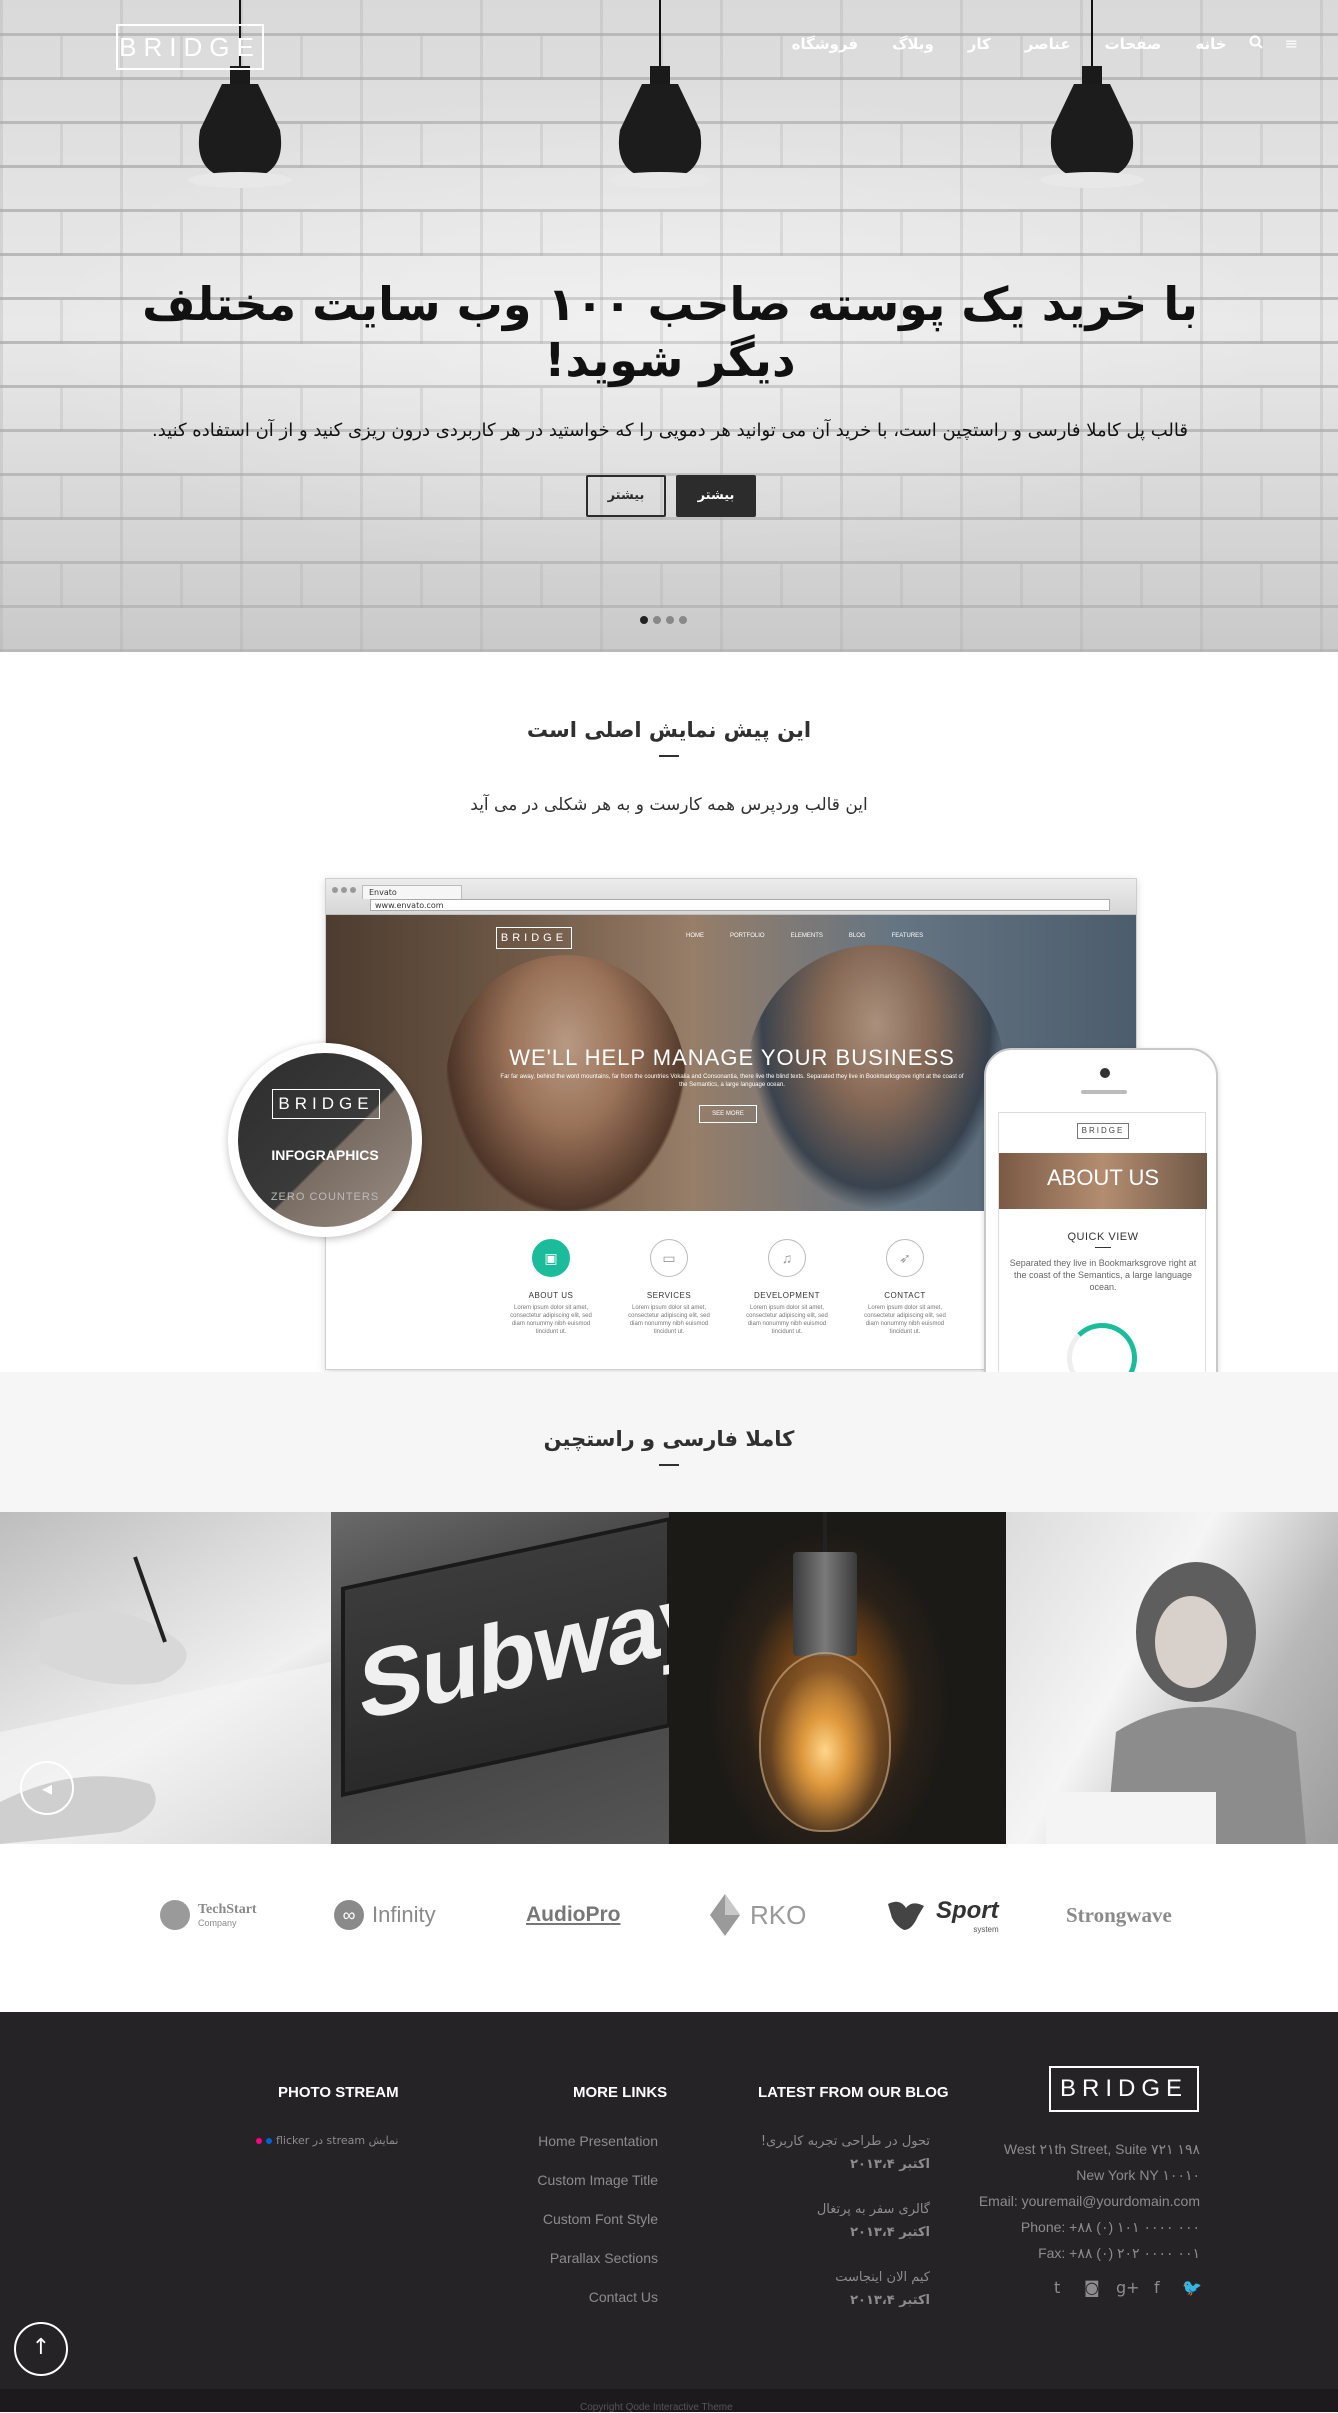 The image size is (1338, 2413). I want to click on rko-diamond-icon, so click(725, 1915).